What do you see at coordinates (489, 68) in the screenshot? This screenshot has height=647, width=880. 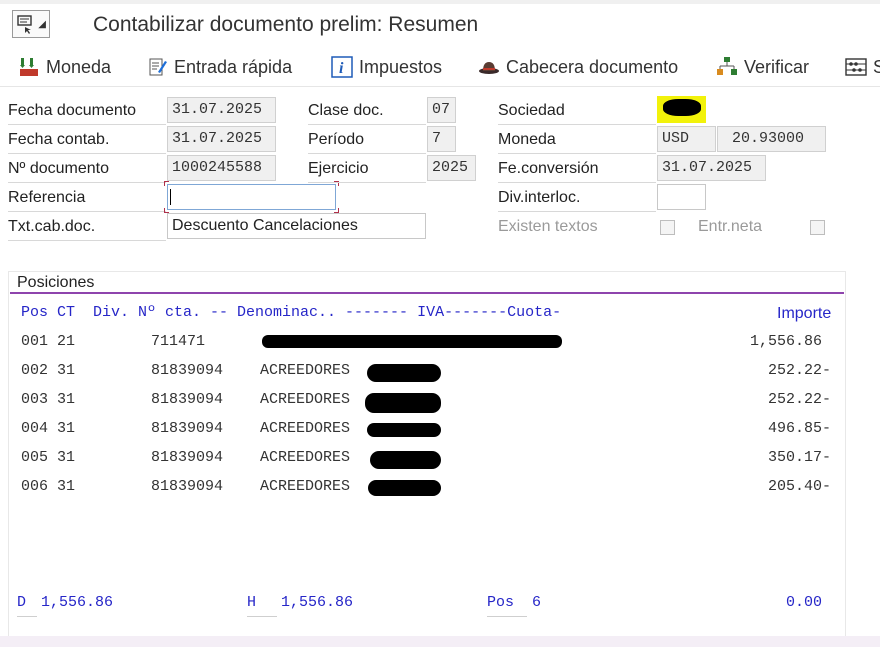 I see `hat-icon` at bounding box center [489, 68].